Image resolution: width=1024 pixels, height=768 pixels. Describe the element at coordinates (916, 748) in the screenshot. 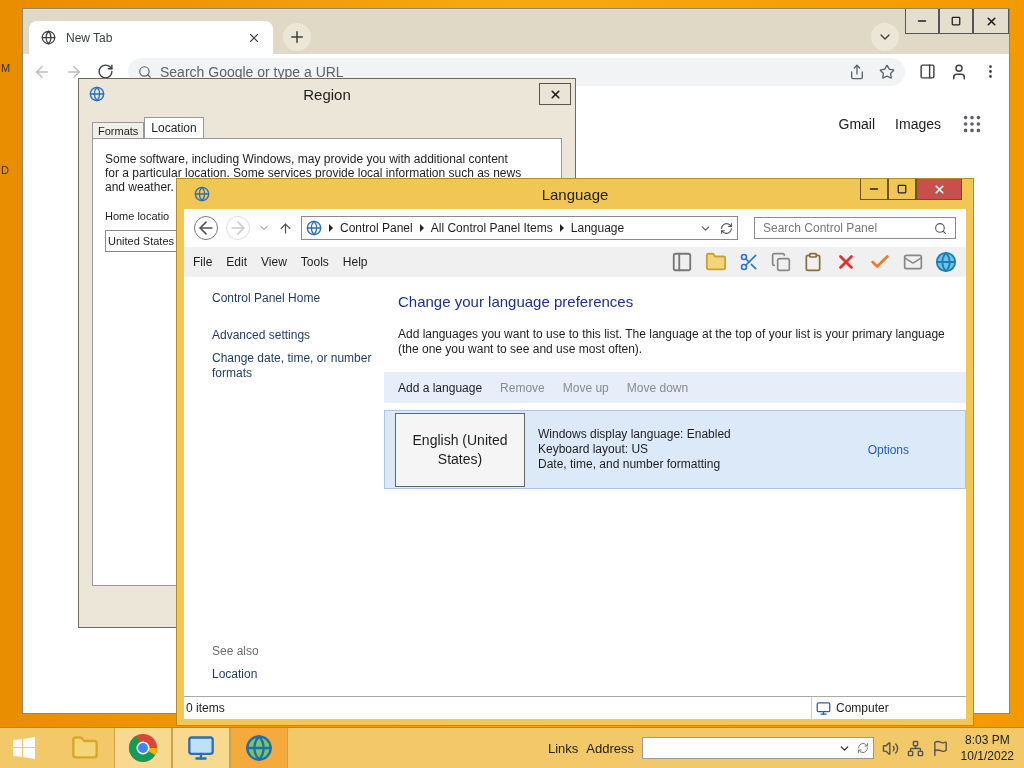

I see `network-icon` at that location.